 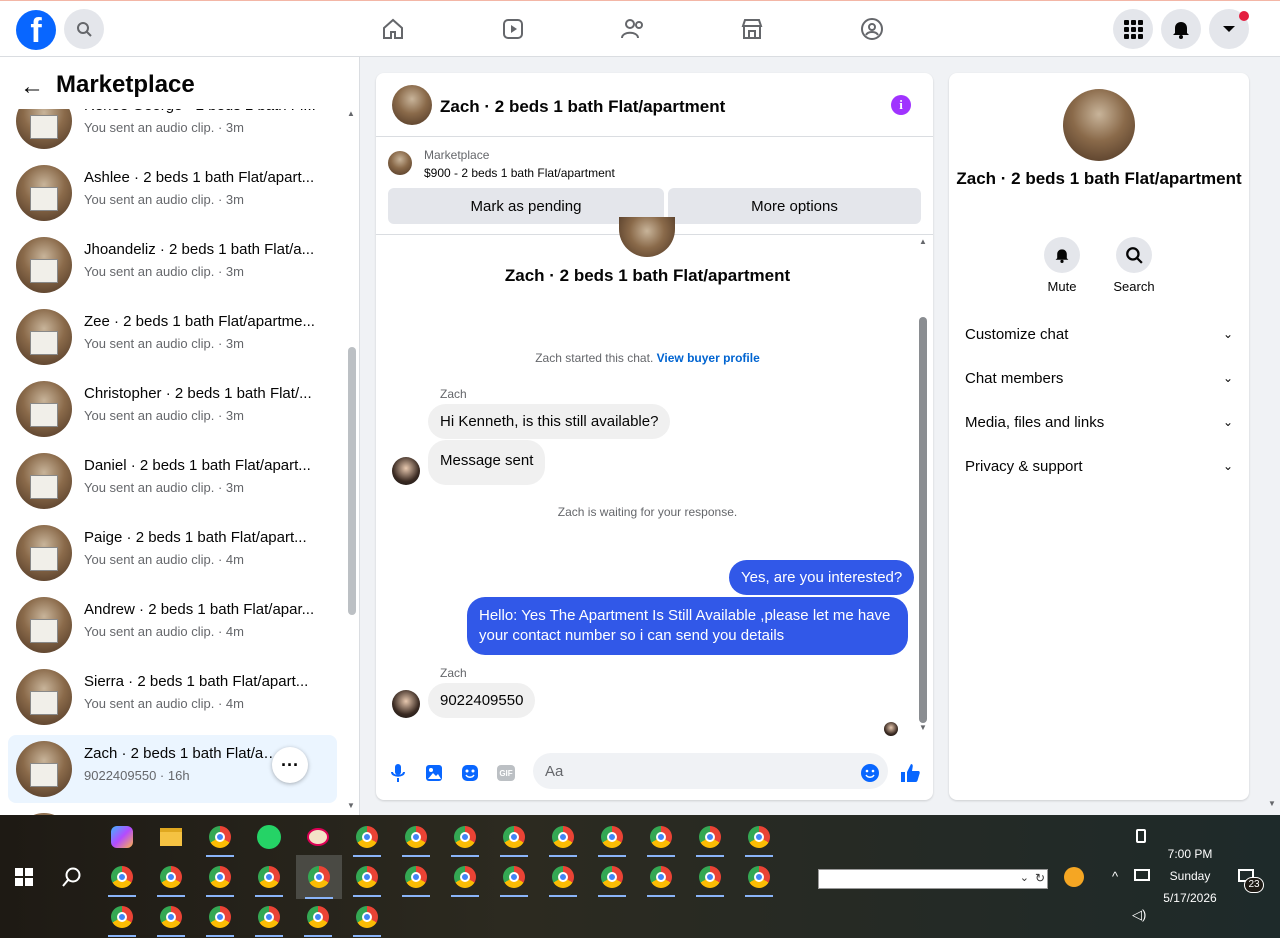 I want to click on chat-scroll-thumb, so click(x=923, y=520).